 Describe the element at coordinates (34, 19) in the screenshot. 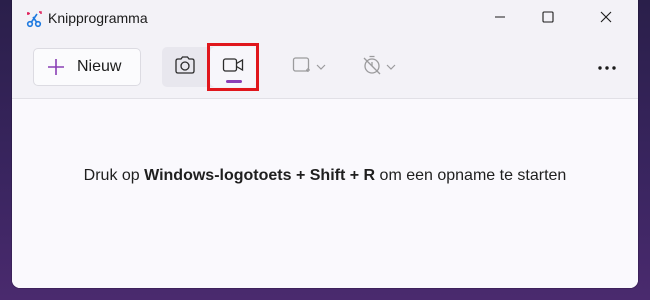

I see `scissors-app-icon` at that location.